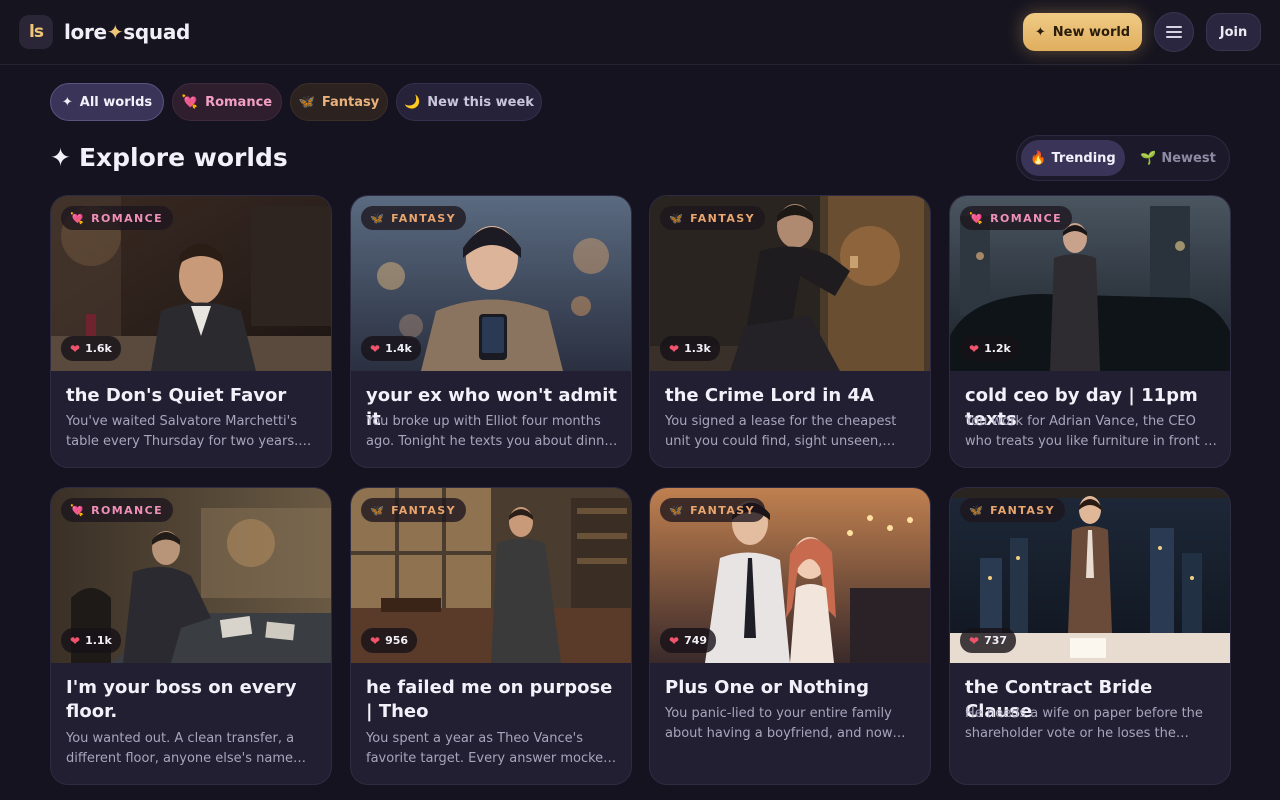  I want to click on like-value: 737, so click(996, 640).